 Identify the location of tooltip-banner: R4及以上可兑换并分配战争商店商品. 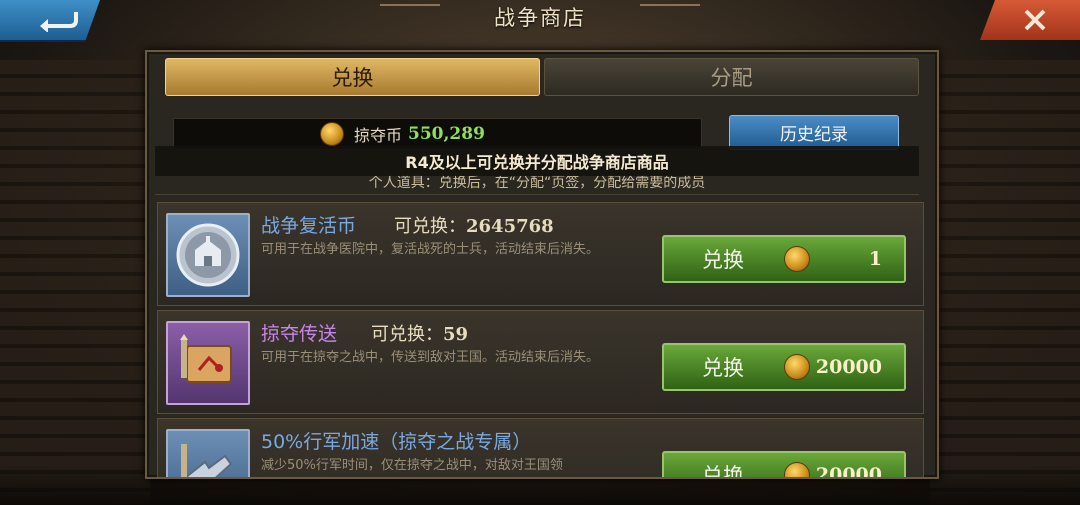
(537, 161).